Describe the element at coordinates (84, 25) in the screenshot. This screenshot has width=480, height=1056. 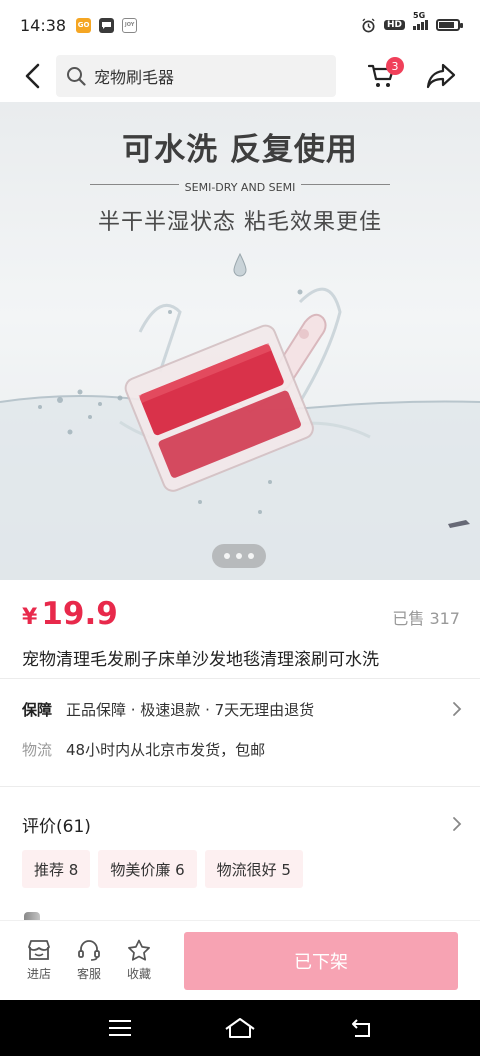
I see `go-app-icon: GO` at that location.